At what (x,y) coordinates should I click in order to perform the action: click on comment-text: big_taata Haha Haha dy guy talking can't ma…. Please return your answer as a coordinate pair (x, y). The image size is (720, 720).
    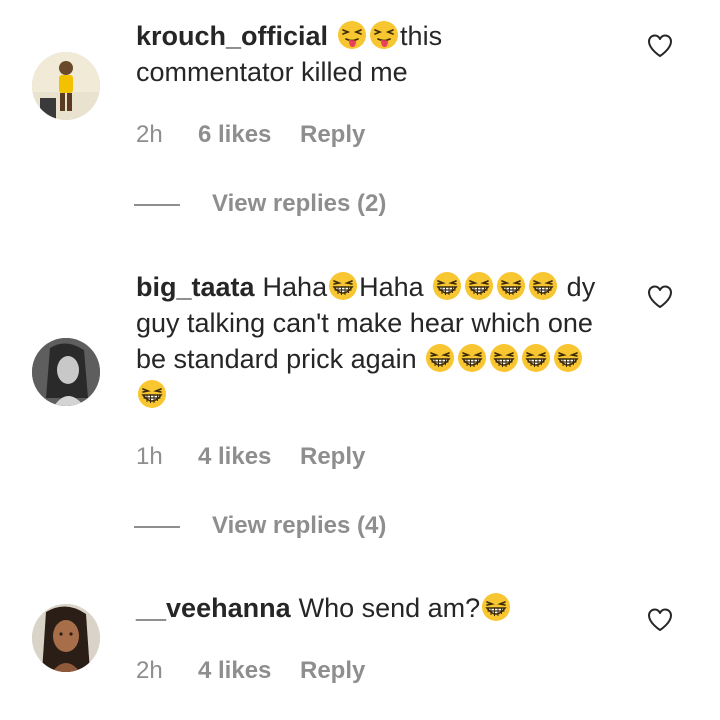
    Looking at the image, I should click on (381, 341).